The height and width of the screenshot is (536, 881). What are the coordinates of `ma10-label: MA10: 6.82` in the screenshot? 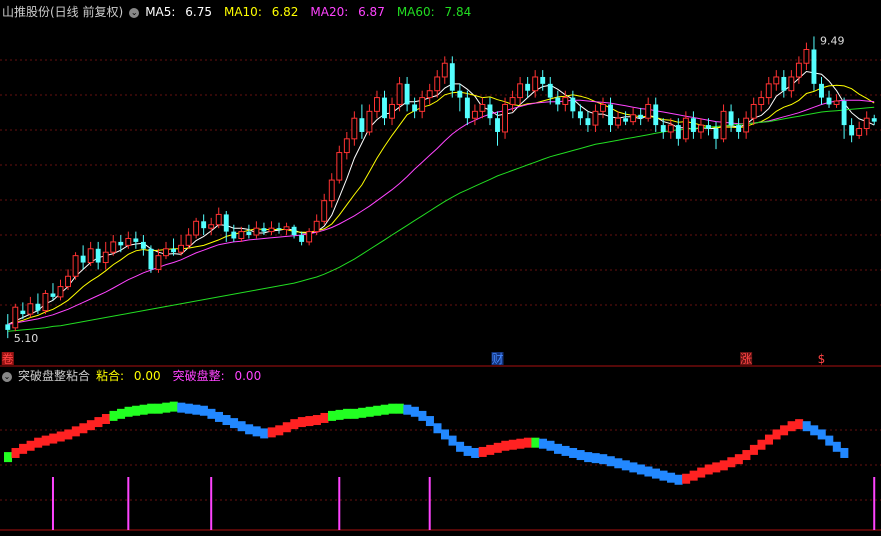 It's located at (261, 12).